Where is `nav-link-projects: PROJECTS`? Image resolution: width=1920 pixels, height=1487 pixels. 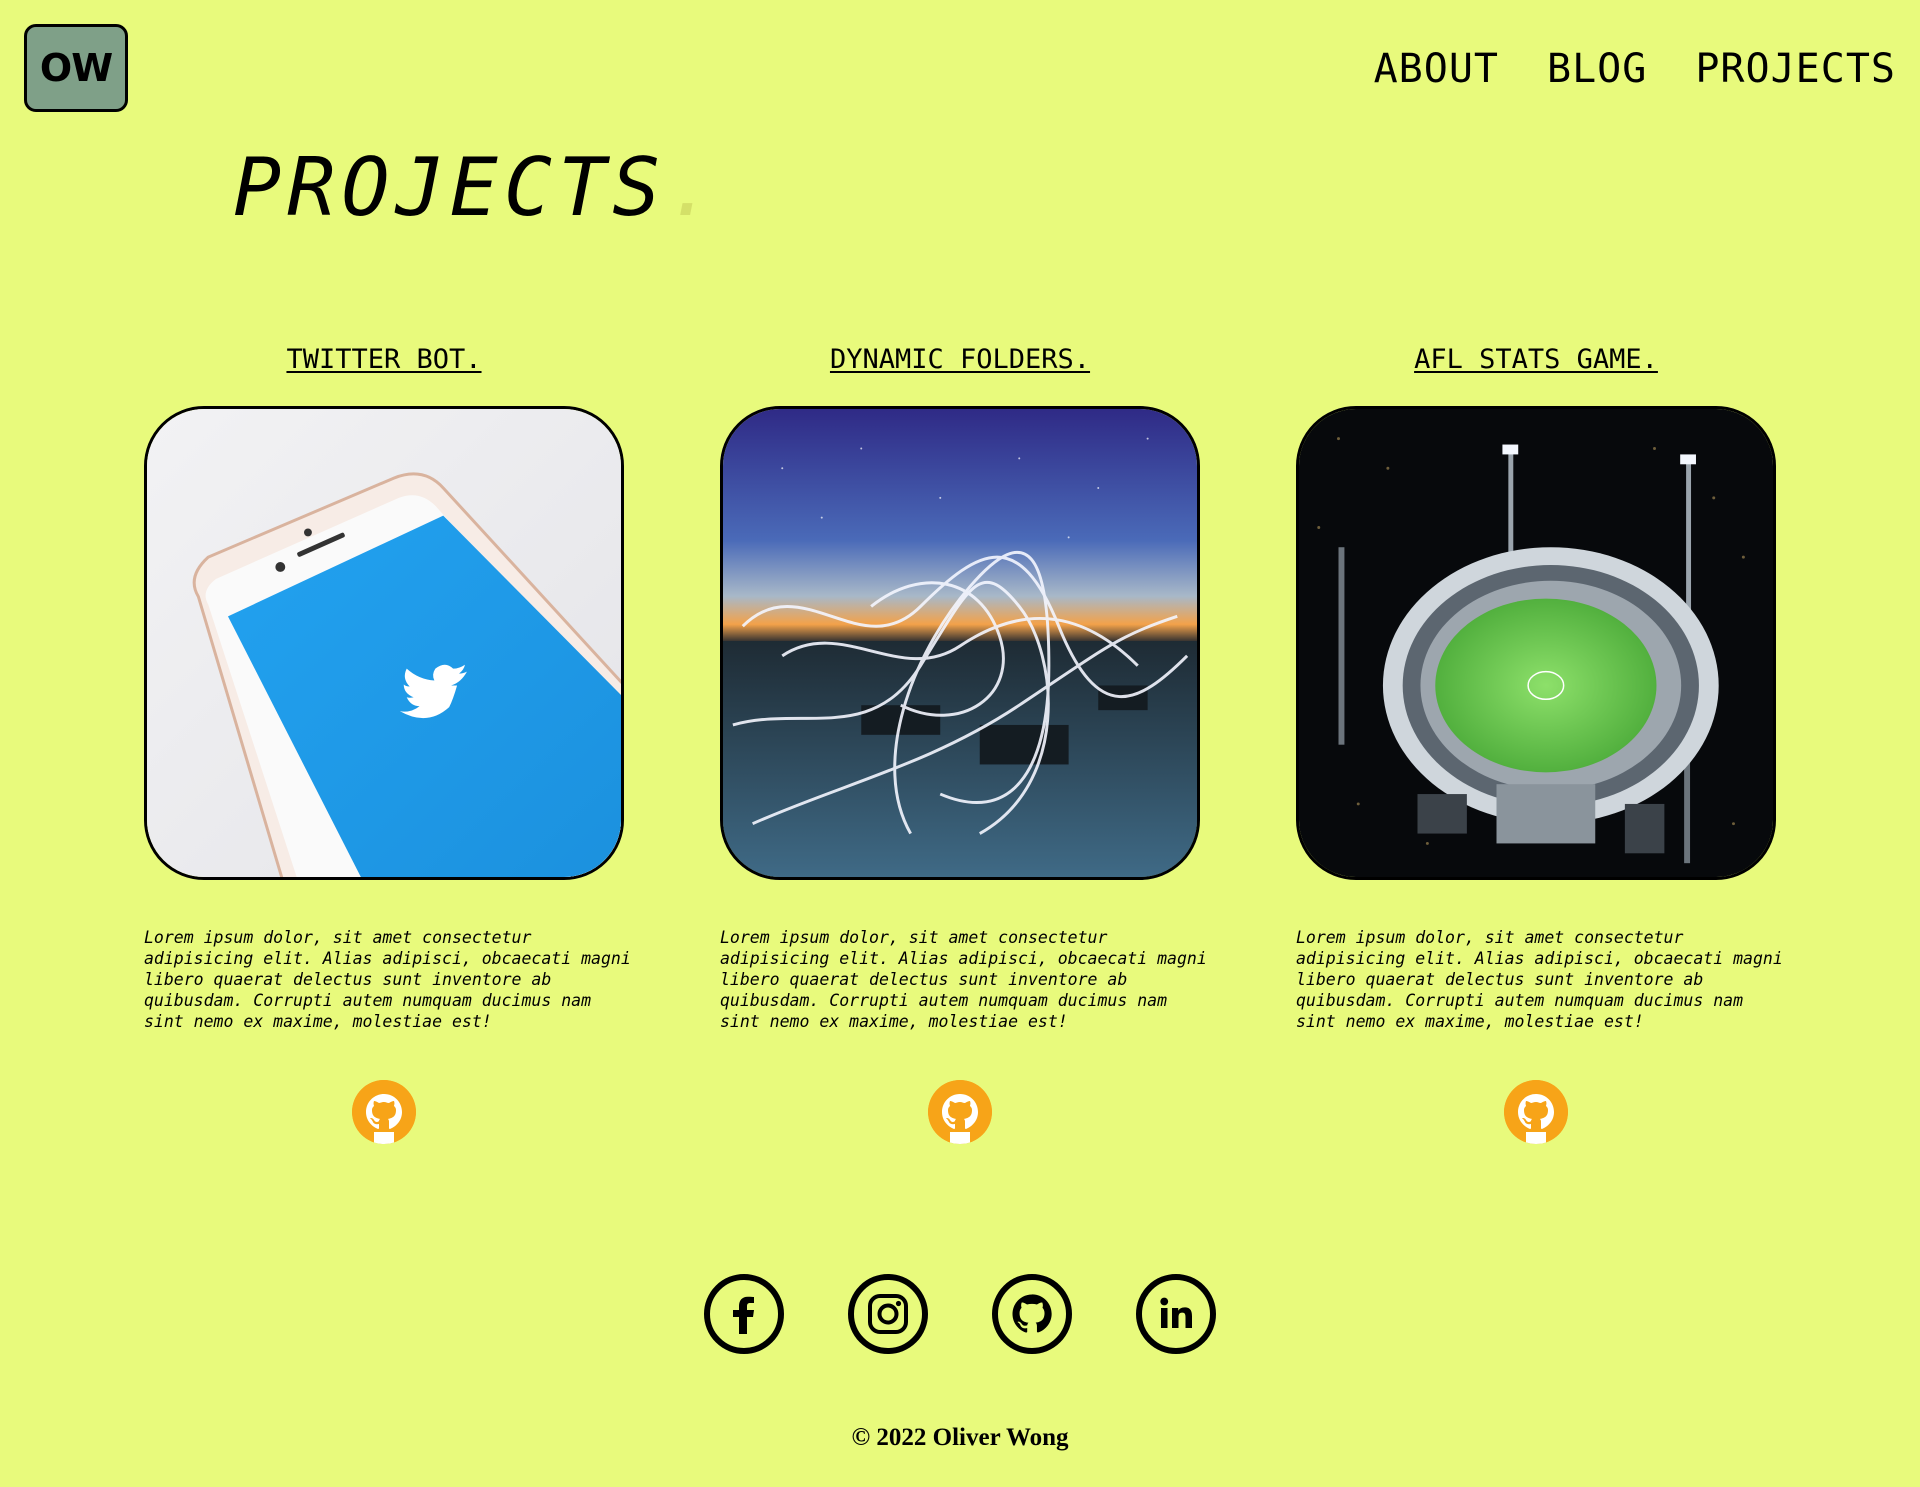 nav-link-projects: PROJECTS is located at coordinates (1795, 69).